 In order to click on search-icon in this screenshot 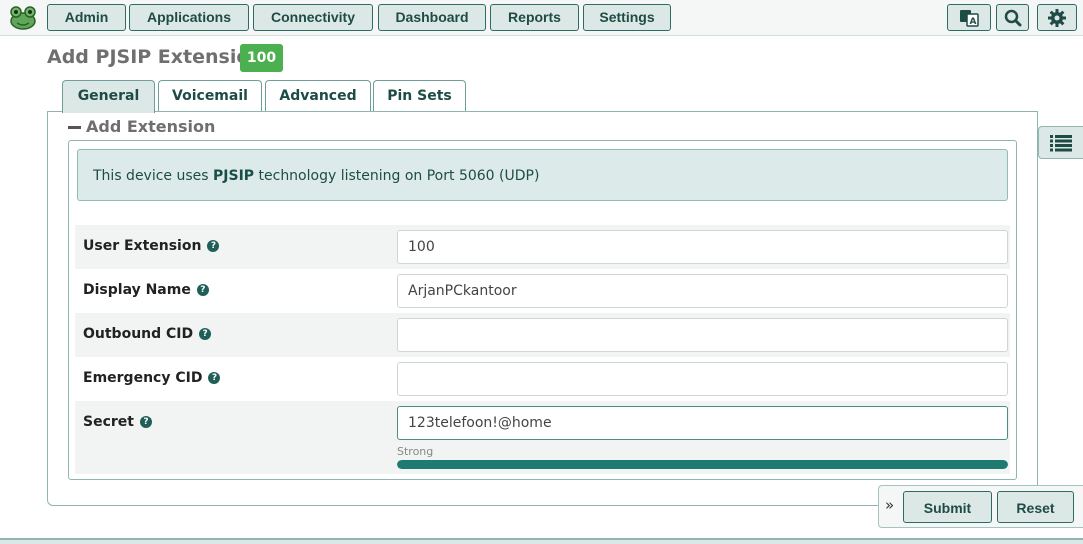, I will do `click(1012, 17)`.